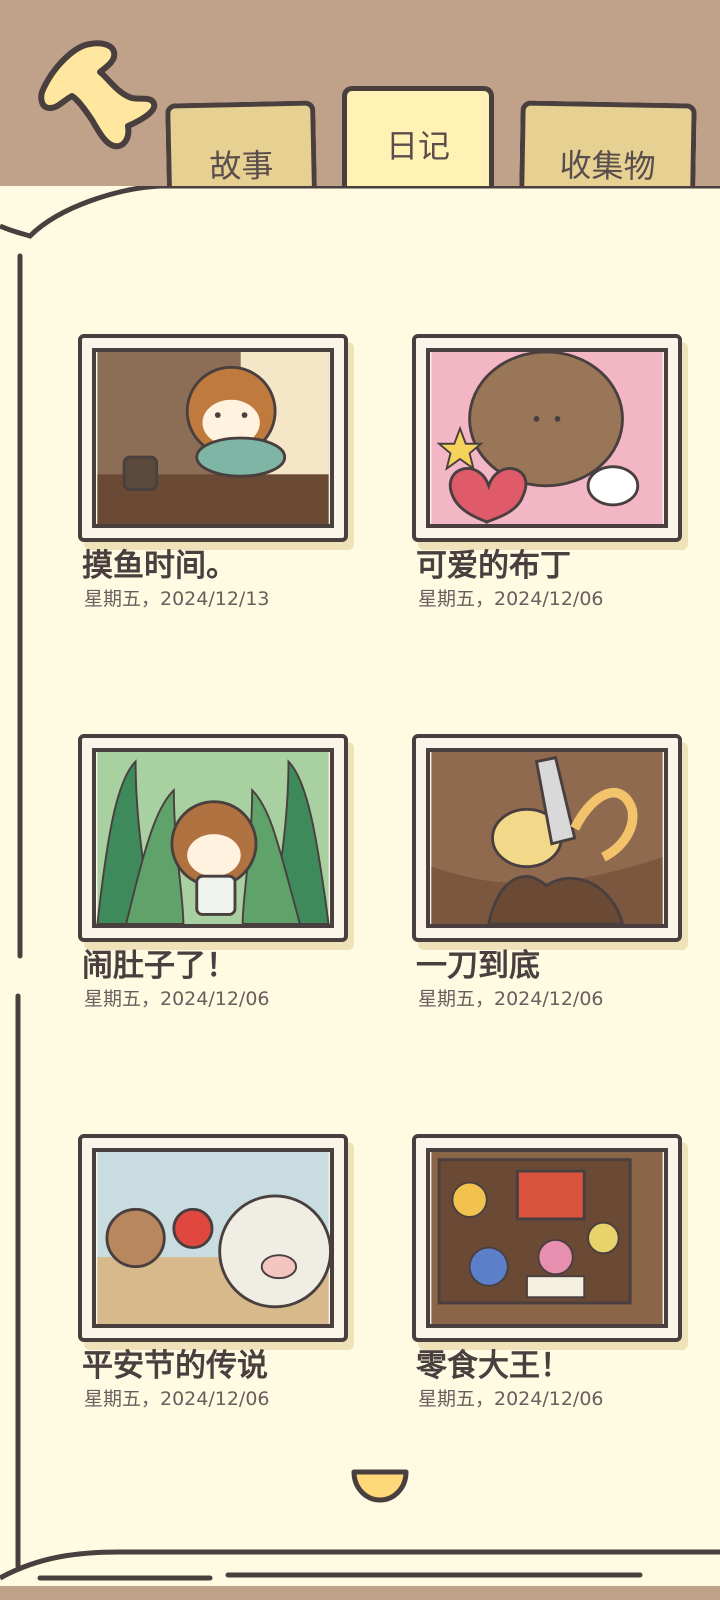  What do you see at coordinates (175, 1366) in the screenshot?
I see `entry-title: 平安节的传说` at bounding box center [175, 1366].